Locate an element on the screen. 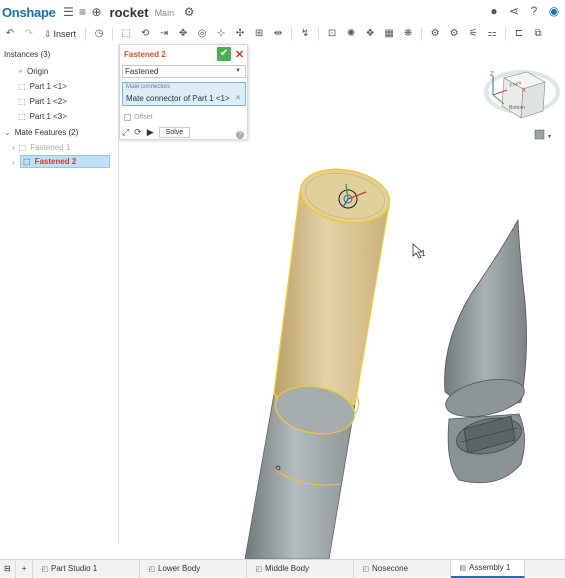 This screenshot has height=578, width=565. instance-part-1: ⬚ Part 1 <1> is located at coordinates (42, 86).